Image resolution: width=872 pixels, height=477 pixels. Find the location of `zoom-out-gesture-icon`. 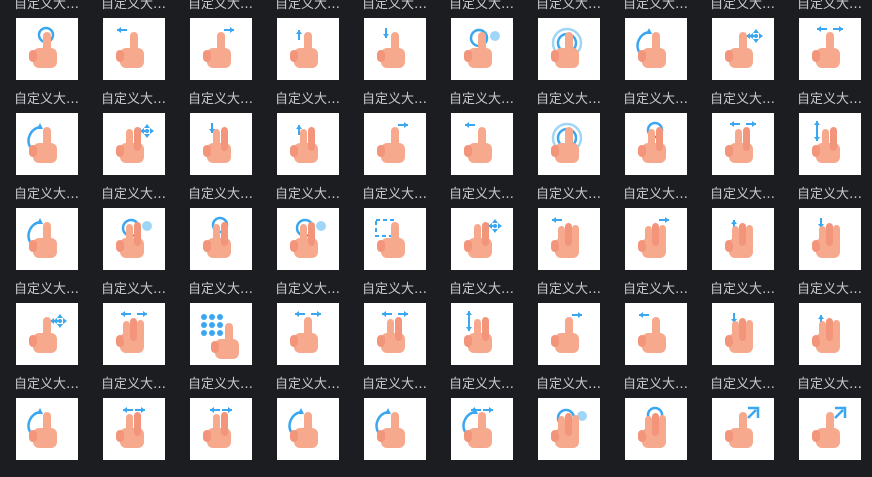

zoom-out-gesture-icon is located at coordinates (743, 429).